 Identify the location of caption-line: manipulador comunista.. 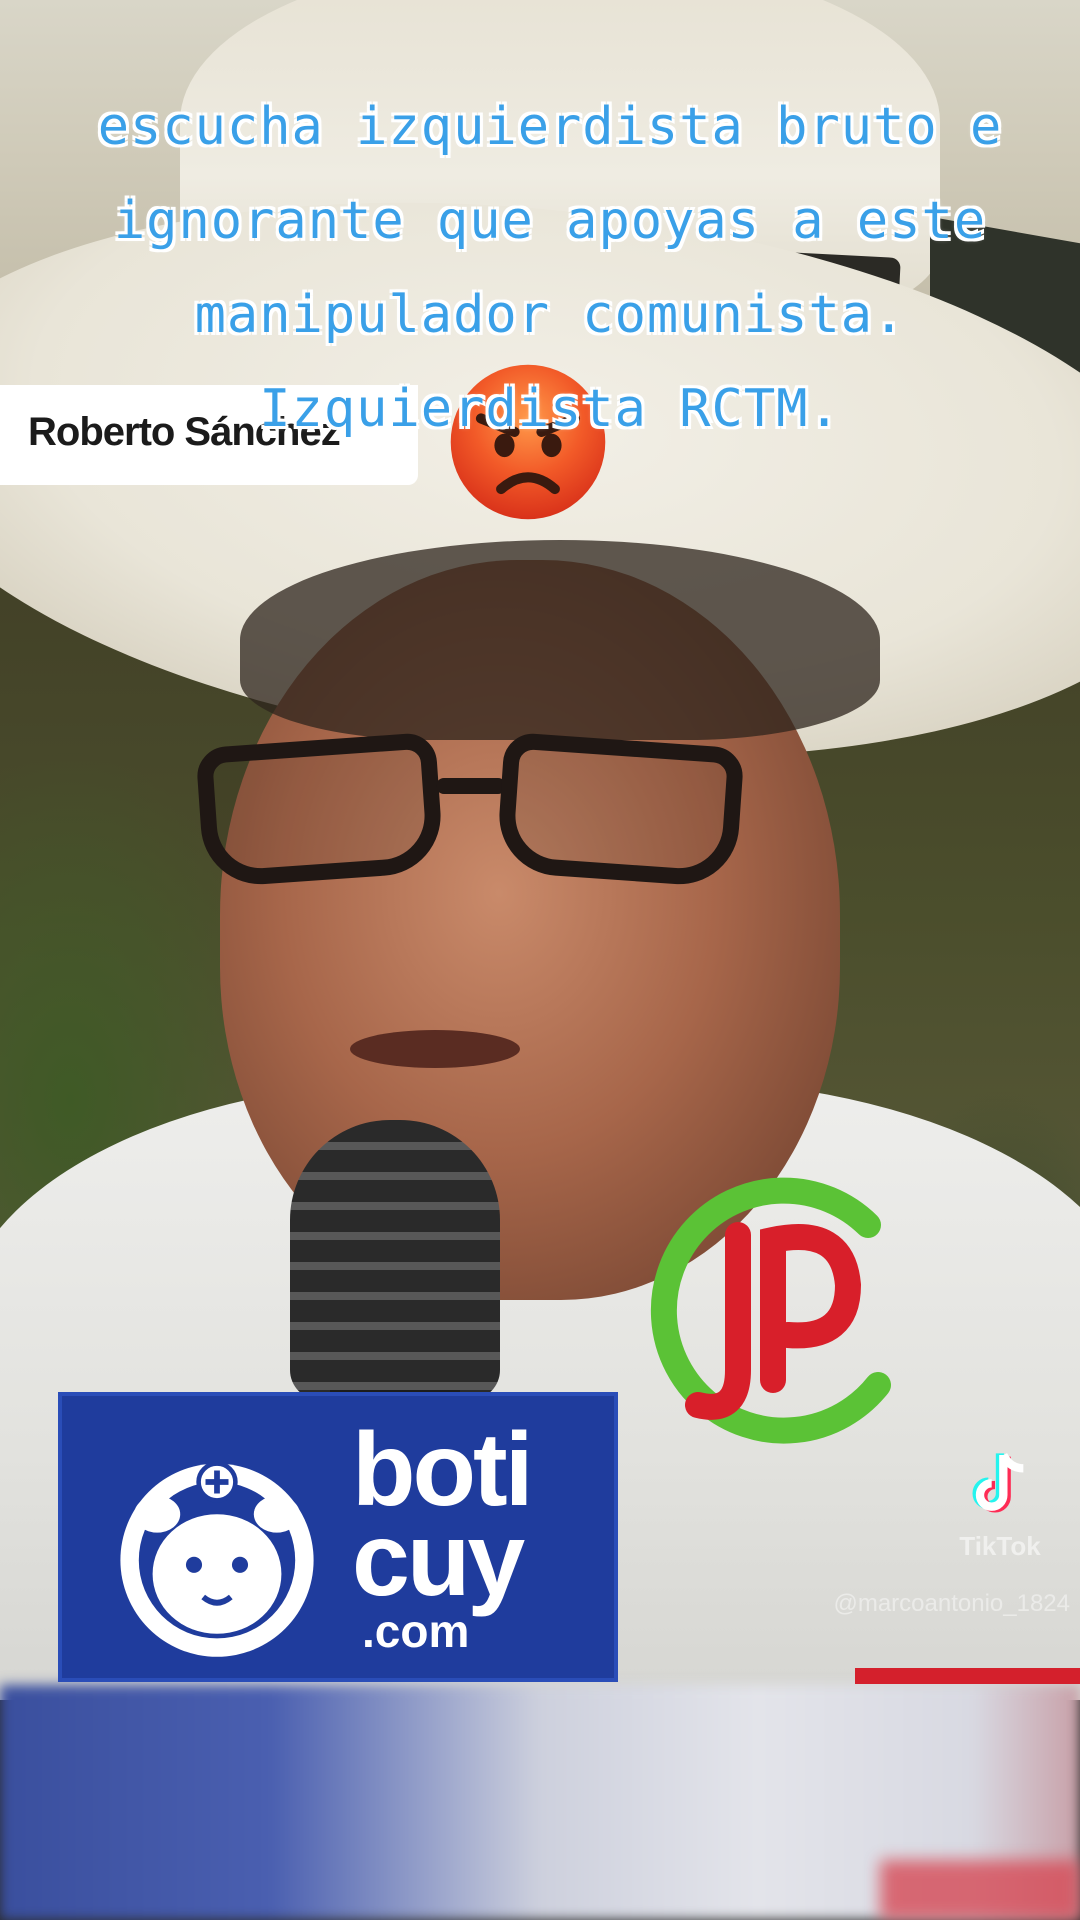
(550, 315).